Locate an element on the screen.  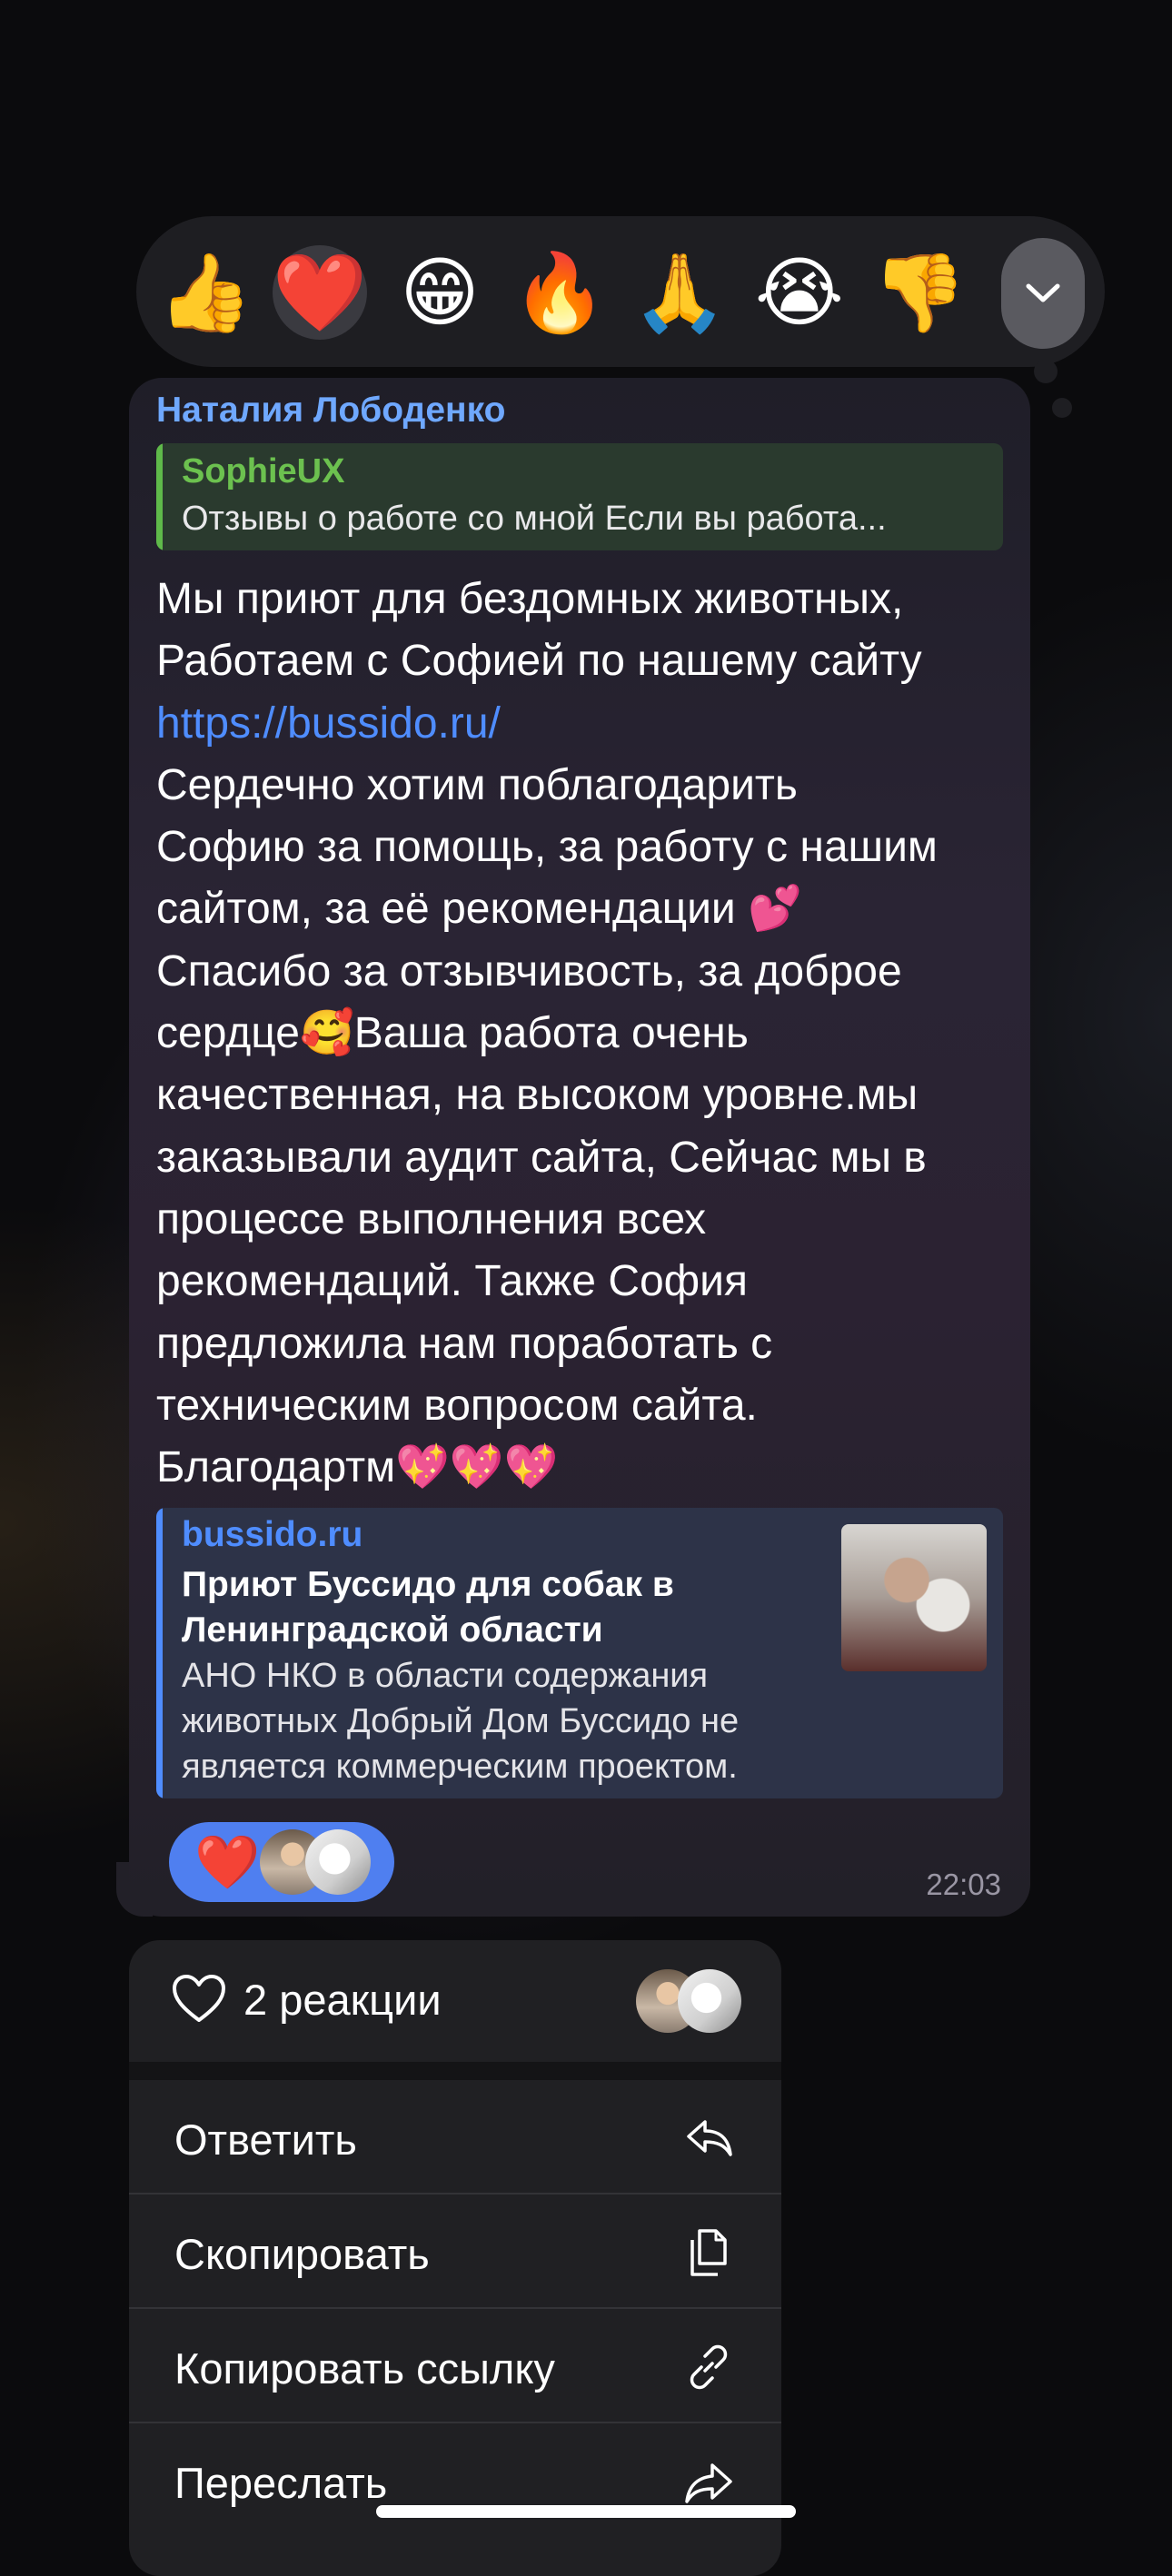
reaction-cry: 😭 is located at coordinates (799, 292).